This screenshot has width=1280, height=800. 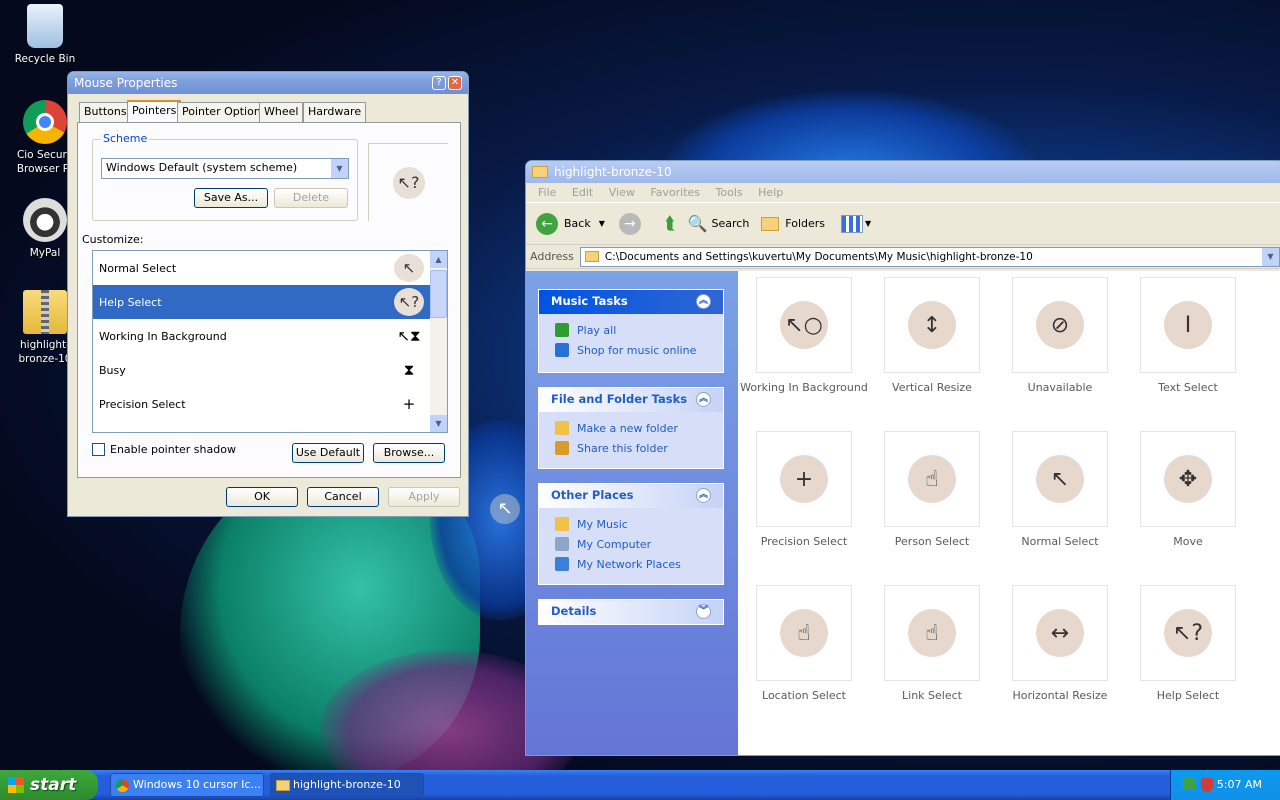 What do you see at coordinates (438, 259) in the screenshot?
I see `scroll-up-icon: ▲` at bounding box center [438, 259].